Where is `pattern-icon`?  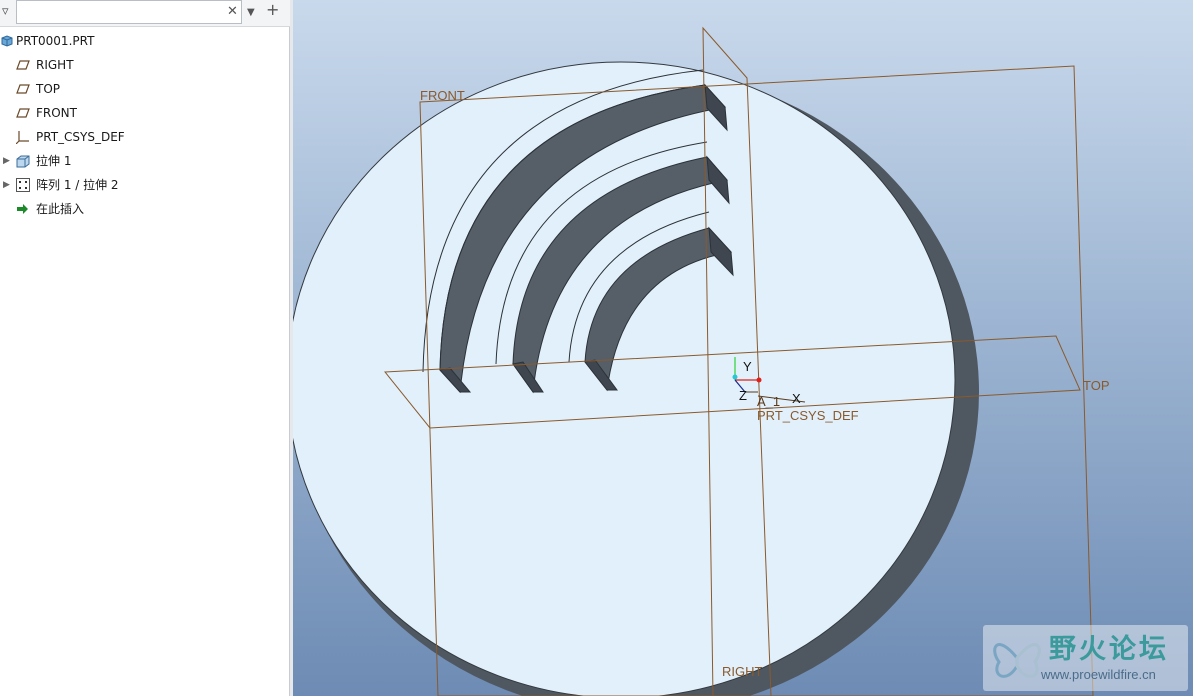 pattern-icon is located at coordinates (23, 185).